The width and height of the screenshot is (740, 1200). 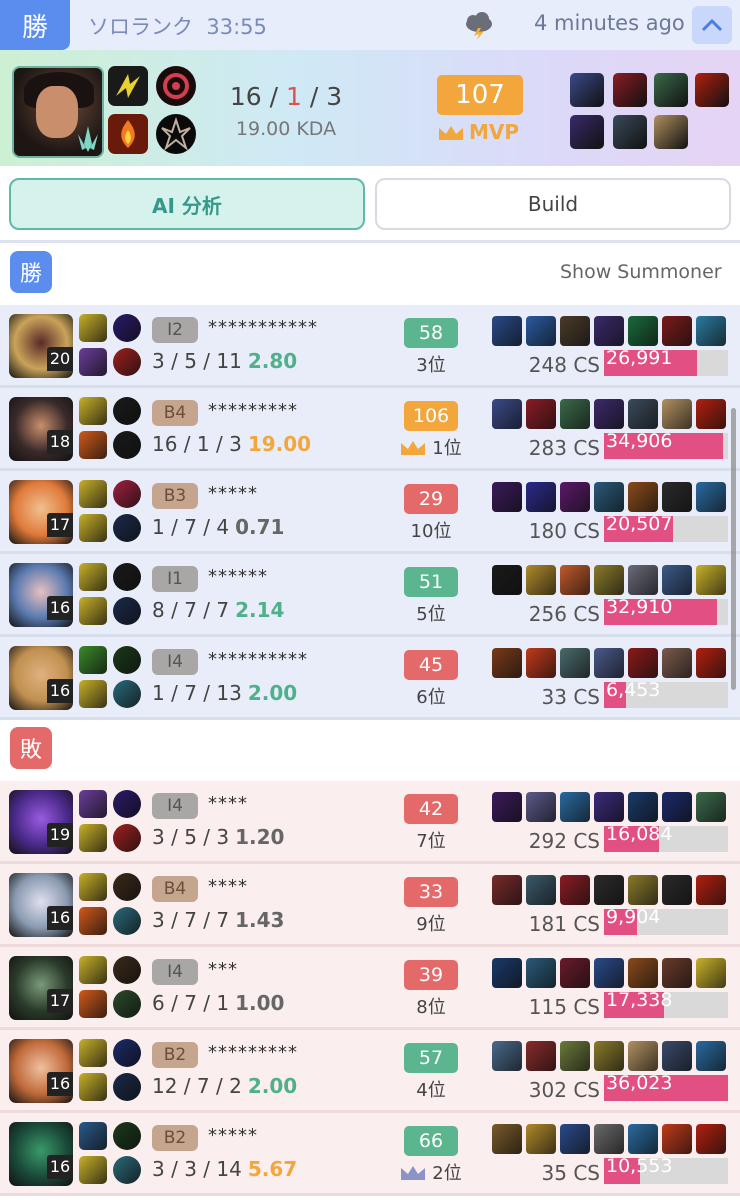 What do you see at coordinates (258, 659) in the screenshot?
I see `player-name: **********` at bounding box center [258, 659].